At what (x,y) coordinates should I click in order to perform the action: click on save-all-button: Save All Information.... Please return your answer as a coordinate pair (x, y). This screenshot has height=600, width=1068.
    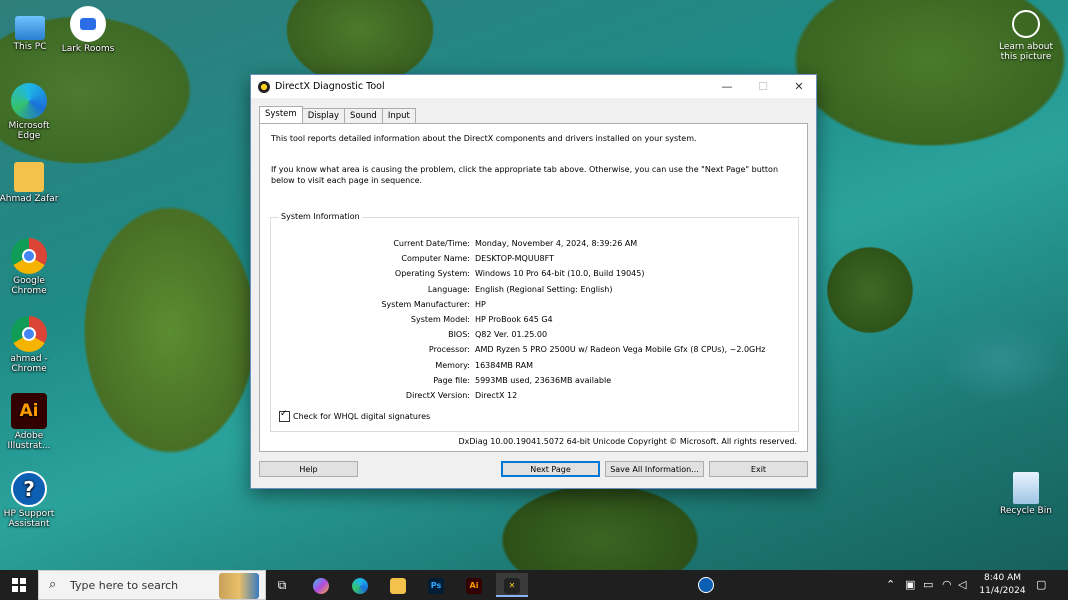
    Looking at the image, I should click on (654, 469).